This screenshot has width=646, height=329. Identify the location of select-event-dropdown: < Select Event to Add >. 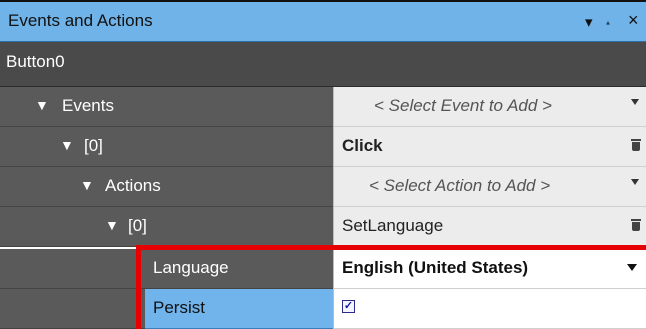
(489, 107).